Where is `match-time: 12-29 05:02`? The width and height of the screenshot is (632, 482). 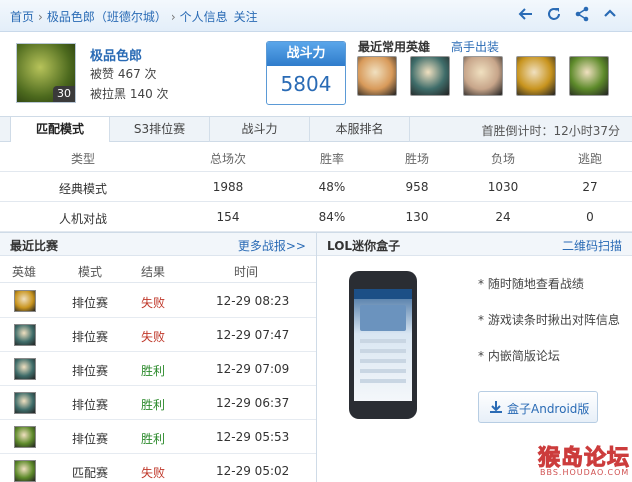 match-time: 12-29 05:02 is located at coordinates (253, 471).